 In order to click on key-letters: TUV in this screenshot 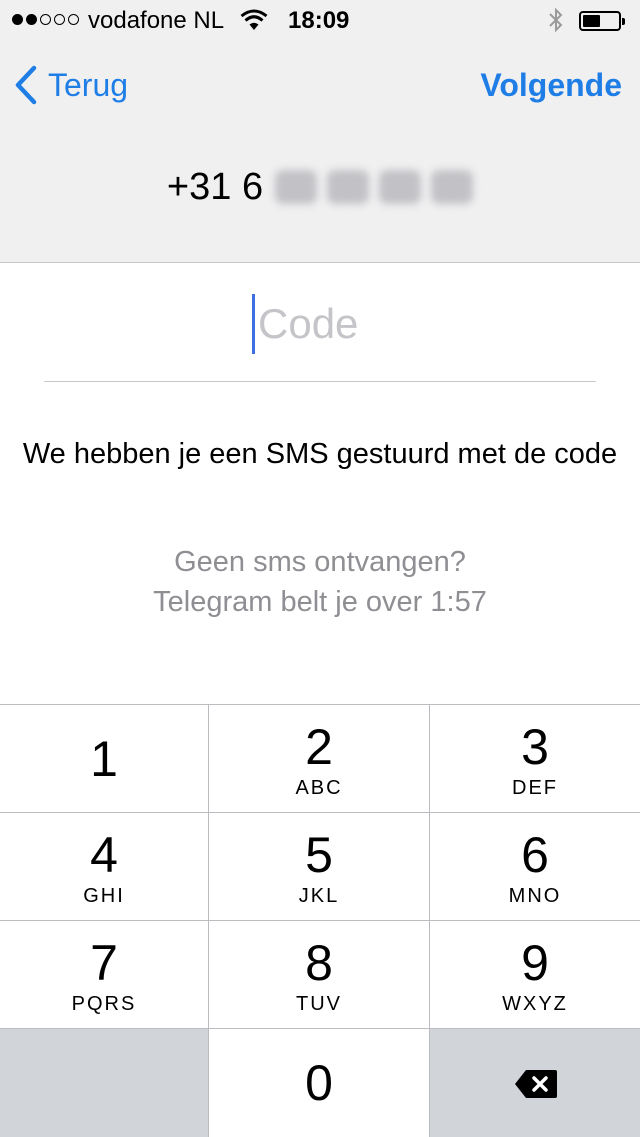, I will do `click(319, 1004)`.